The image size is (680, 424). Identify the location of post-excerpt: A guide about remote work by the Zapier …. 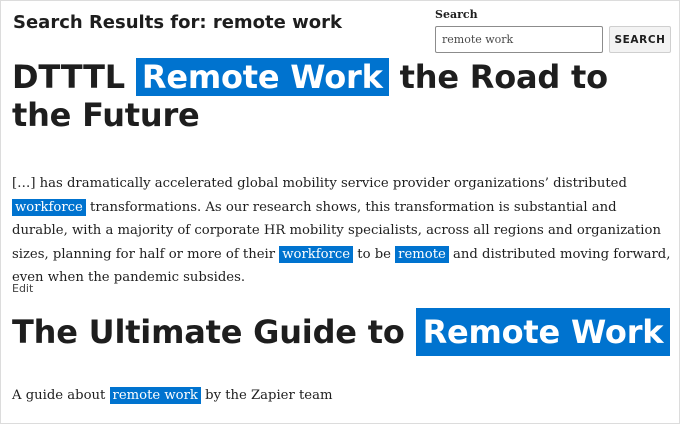
(172, 396).